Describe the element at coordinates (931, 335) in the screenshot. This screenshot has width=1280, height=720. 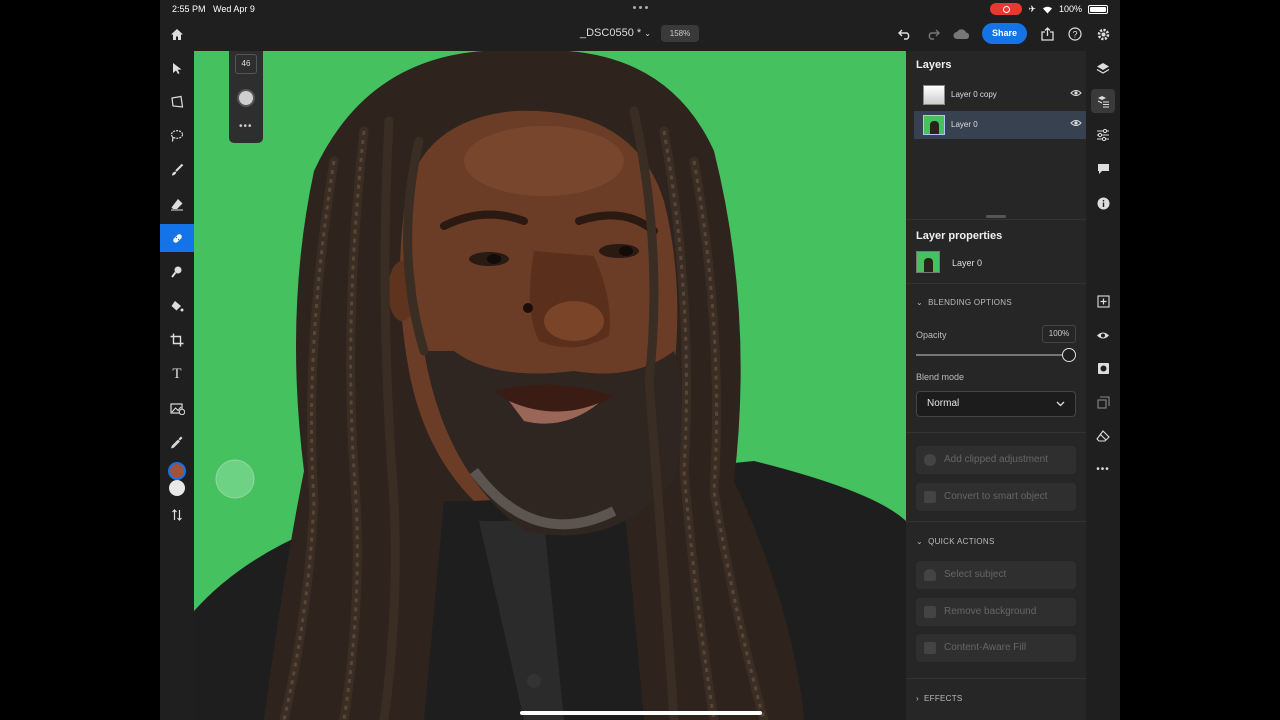
I see `opacity-label: Opacity` at that location.